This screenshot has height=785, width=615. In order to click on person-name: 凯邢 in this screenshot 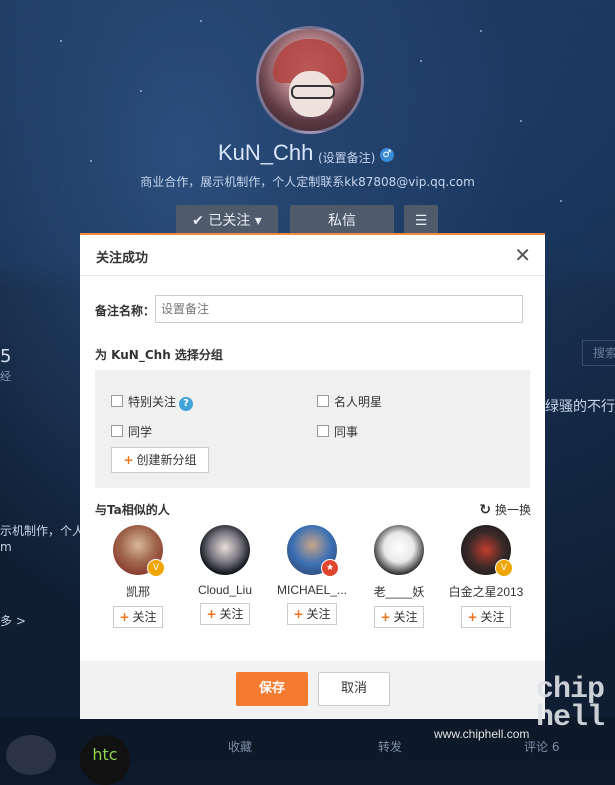, I will do `click(138, 591)`.